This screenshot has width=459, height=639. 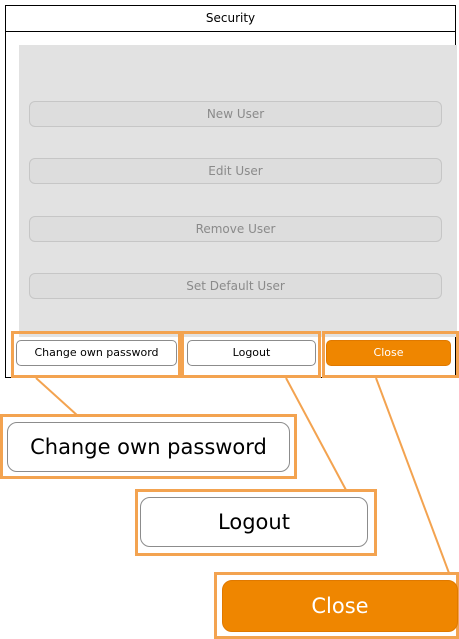 What do you see at coordinates (148, 447) in the screenshot?
I see `change-password-zoom-button: Change own password` at bounding box center [148, 447].